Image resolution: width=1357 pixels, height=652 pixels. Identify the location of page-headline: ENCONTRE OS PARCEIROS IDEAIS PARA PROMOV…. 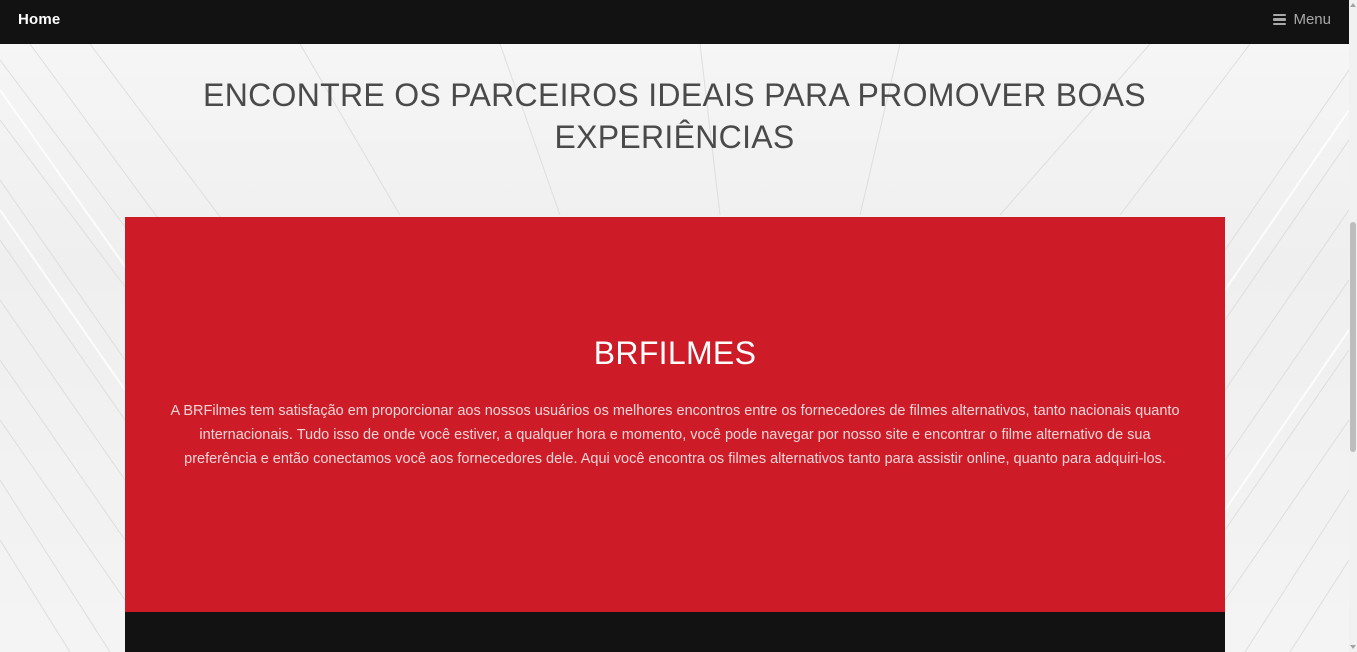
(674, 116).